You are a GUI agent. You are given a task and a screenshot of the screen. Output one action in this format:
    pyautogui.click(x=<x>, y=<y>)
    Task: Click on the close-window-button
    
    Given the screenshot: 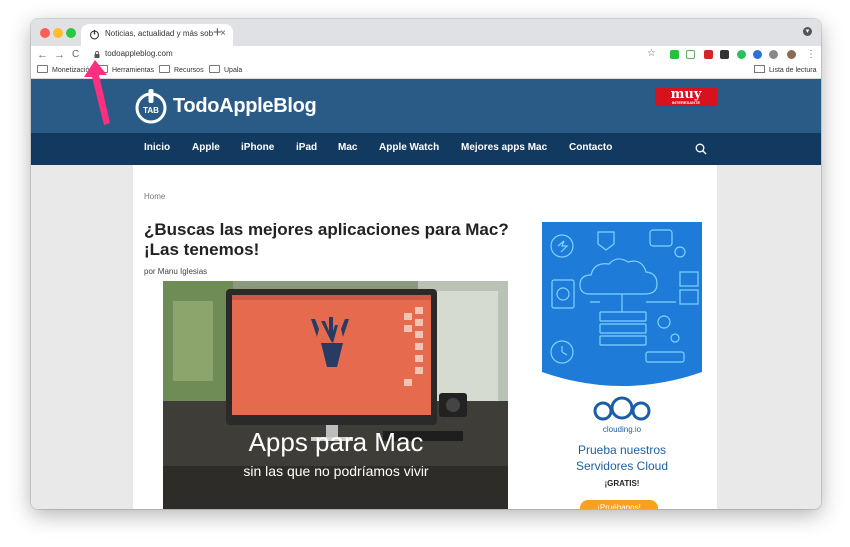 What is the action you would take?
    pyautogui.click(x=45, y=33)
    